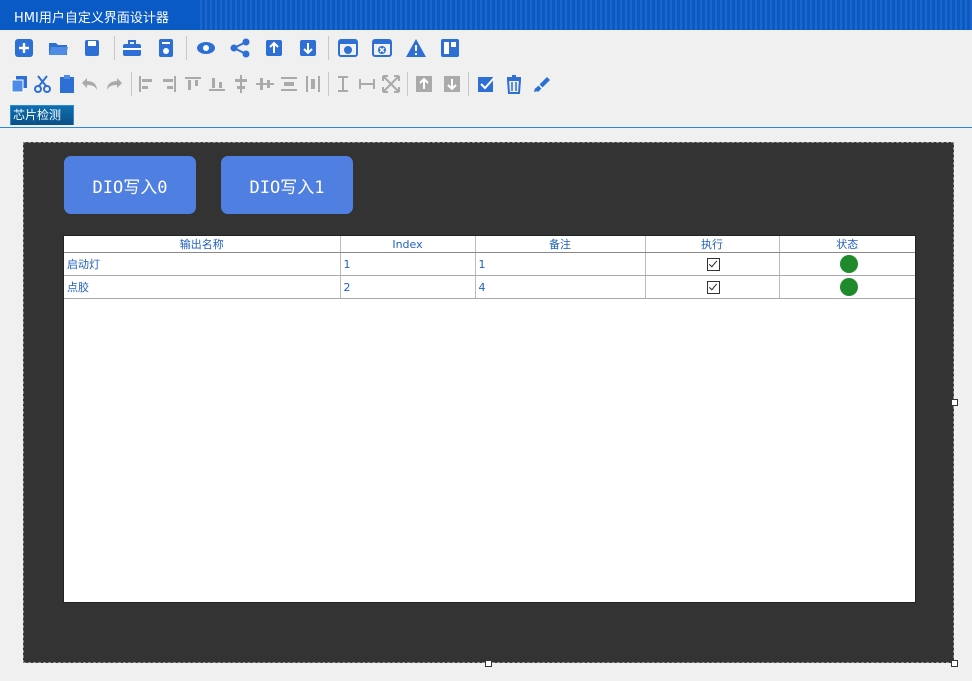 The image size is (972, 681). What do you see at coordinates (391, 84) in the screenshot?
I see `same-size-icon` at bounding box center [391, 84].